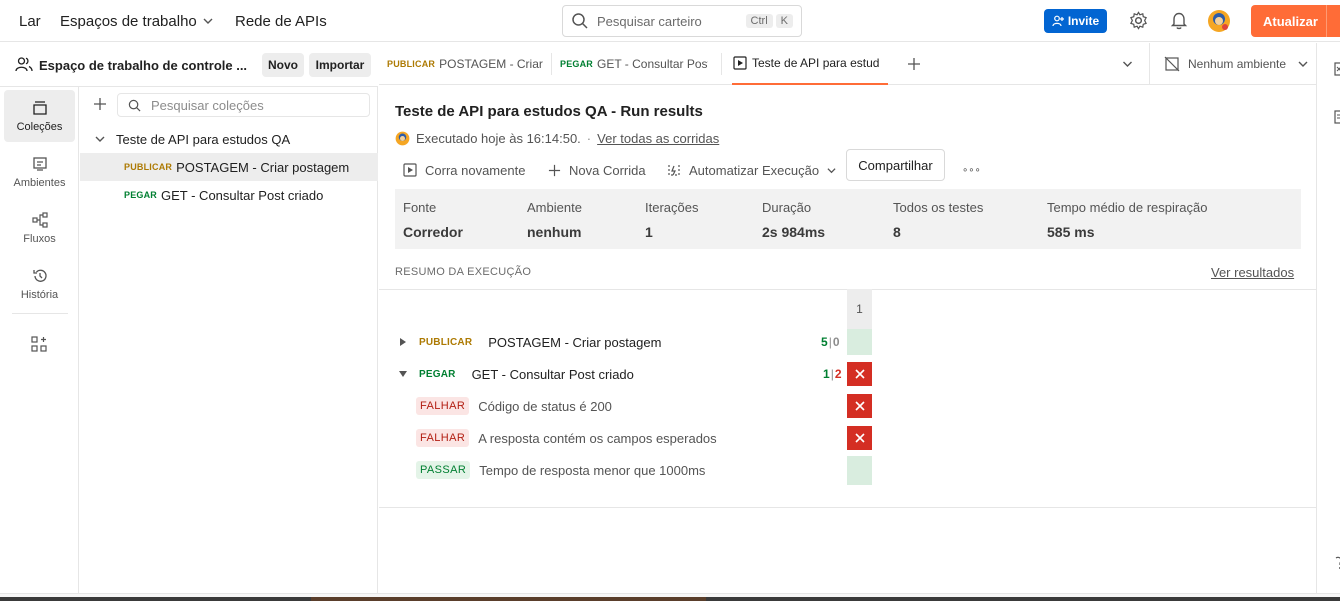 The width and height of the screenshot is (1340, 601). Describe the element at coordinates (652, 64) in the screenshot. I see `tab-label: GET - Consultar Post c` at that location.